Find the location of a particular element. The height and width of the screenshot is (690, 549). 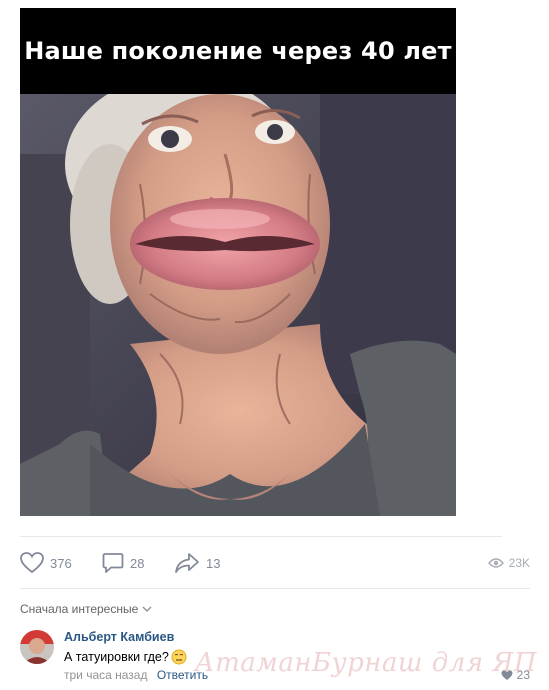

comment-author: Альберт Камбиев is located at coordinates (119, 637).